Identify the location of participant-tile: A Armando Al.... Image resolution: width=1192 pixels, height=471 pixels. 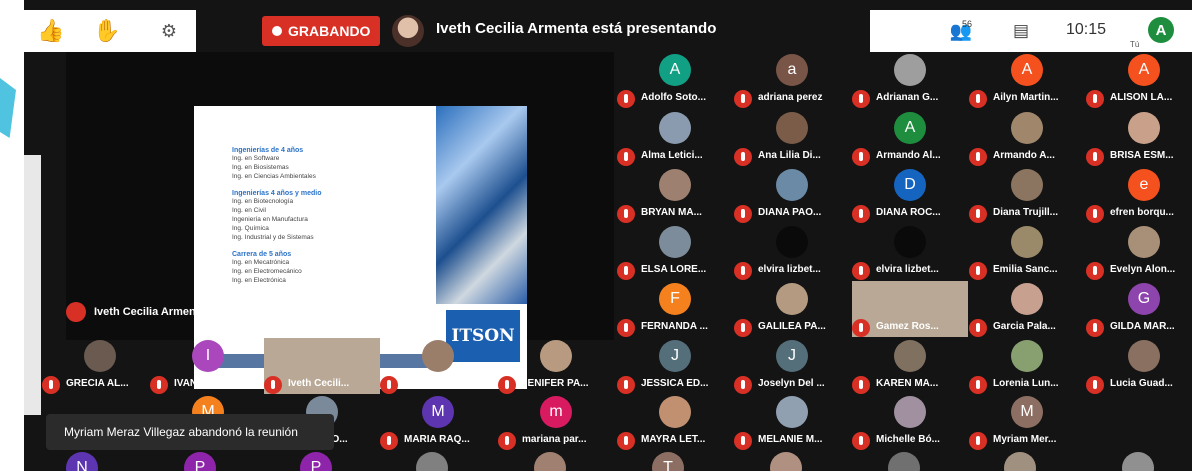
(910, 138).